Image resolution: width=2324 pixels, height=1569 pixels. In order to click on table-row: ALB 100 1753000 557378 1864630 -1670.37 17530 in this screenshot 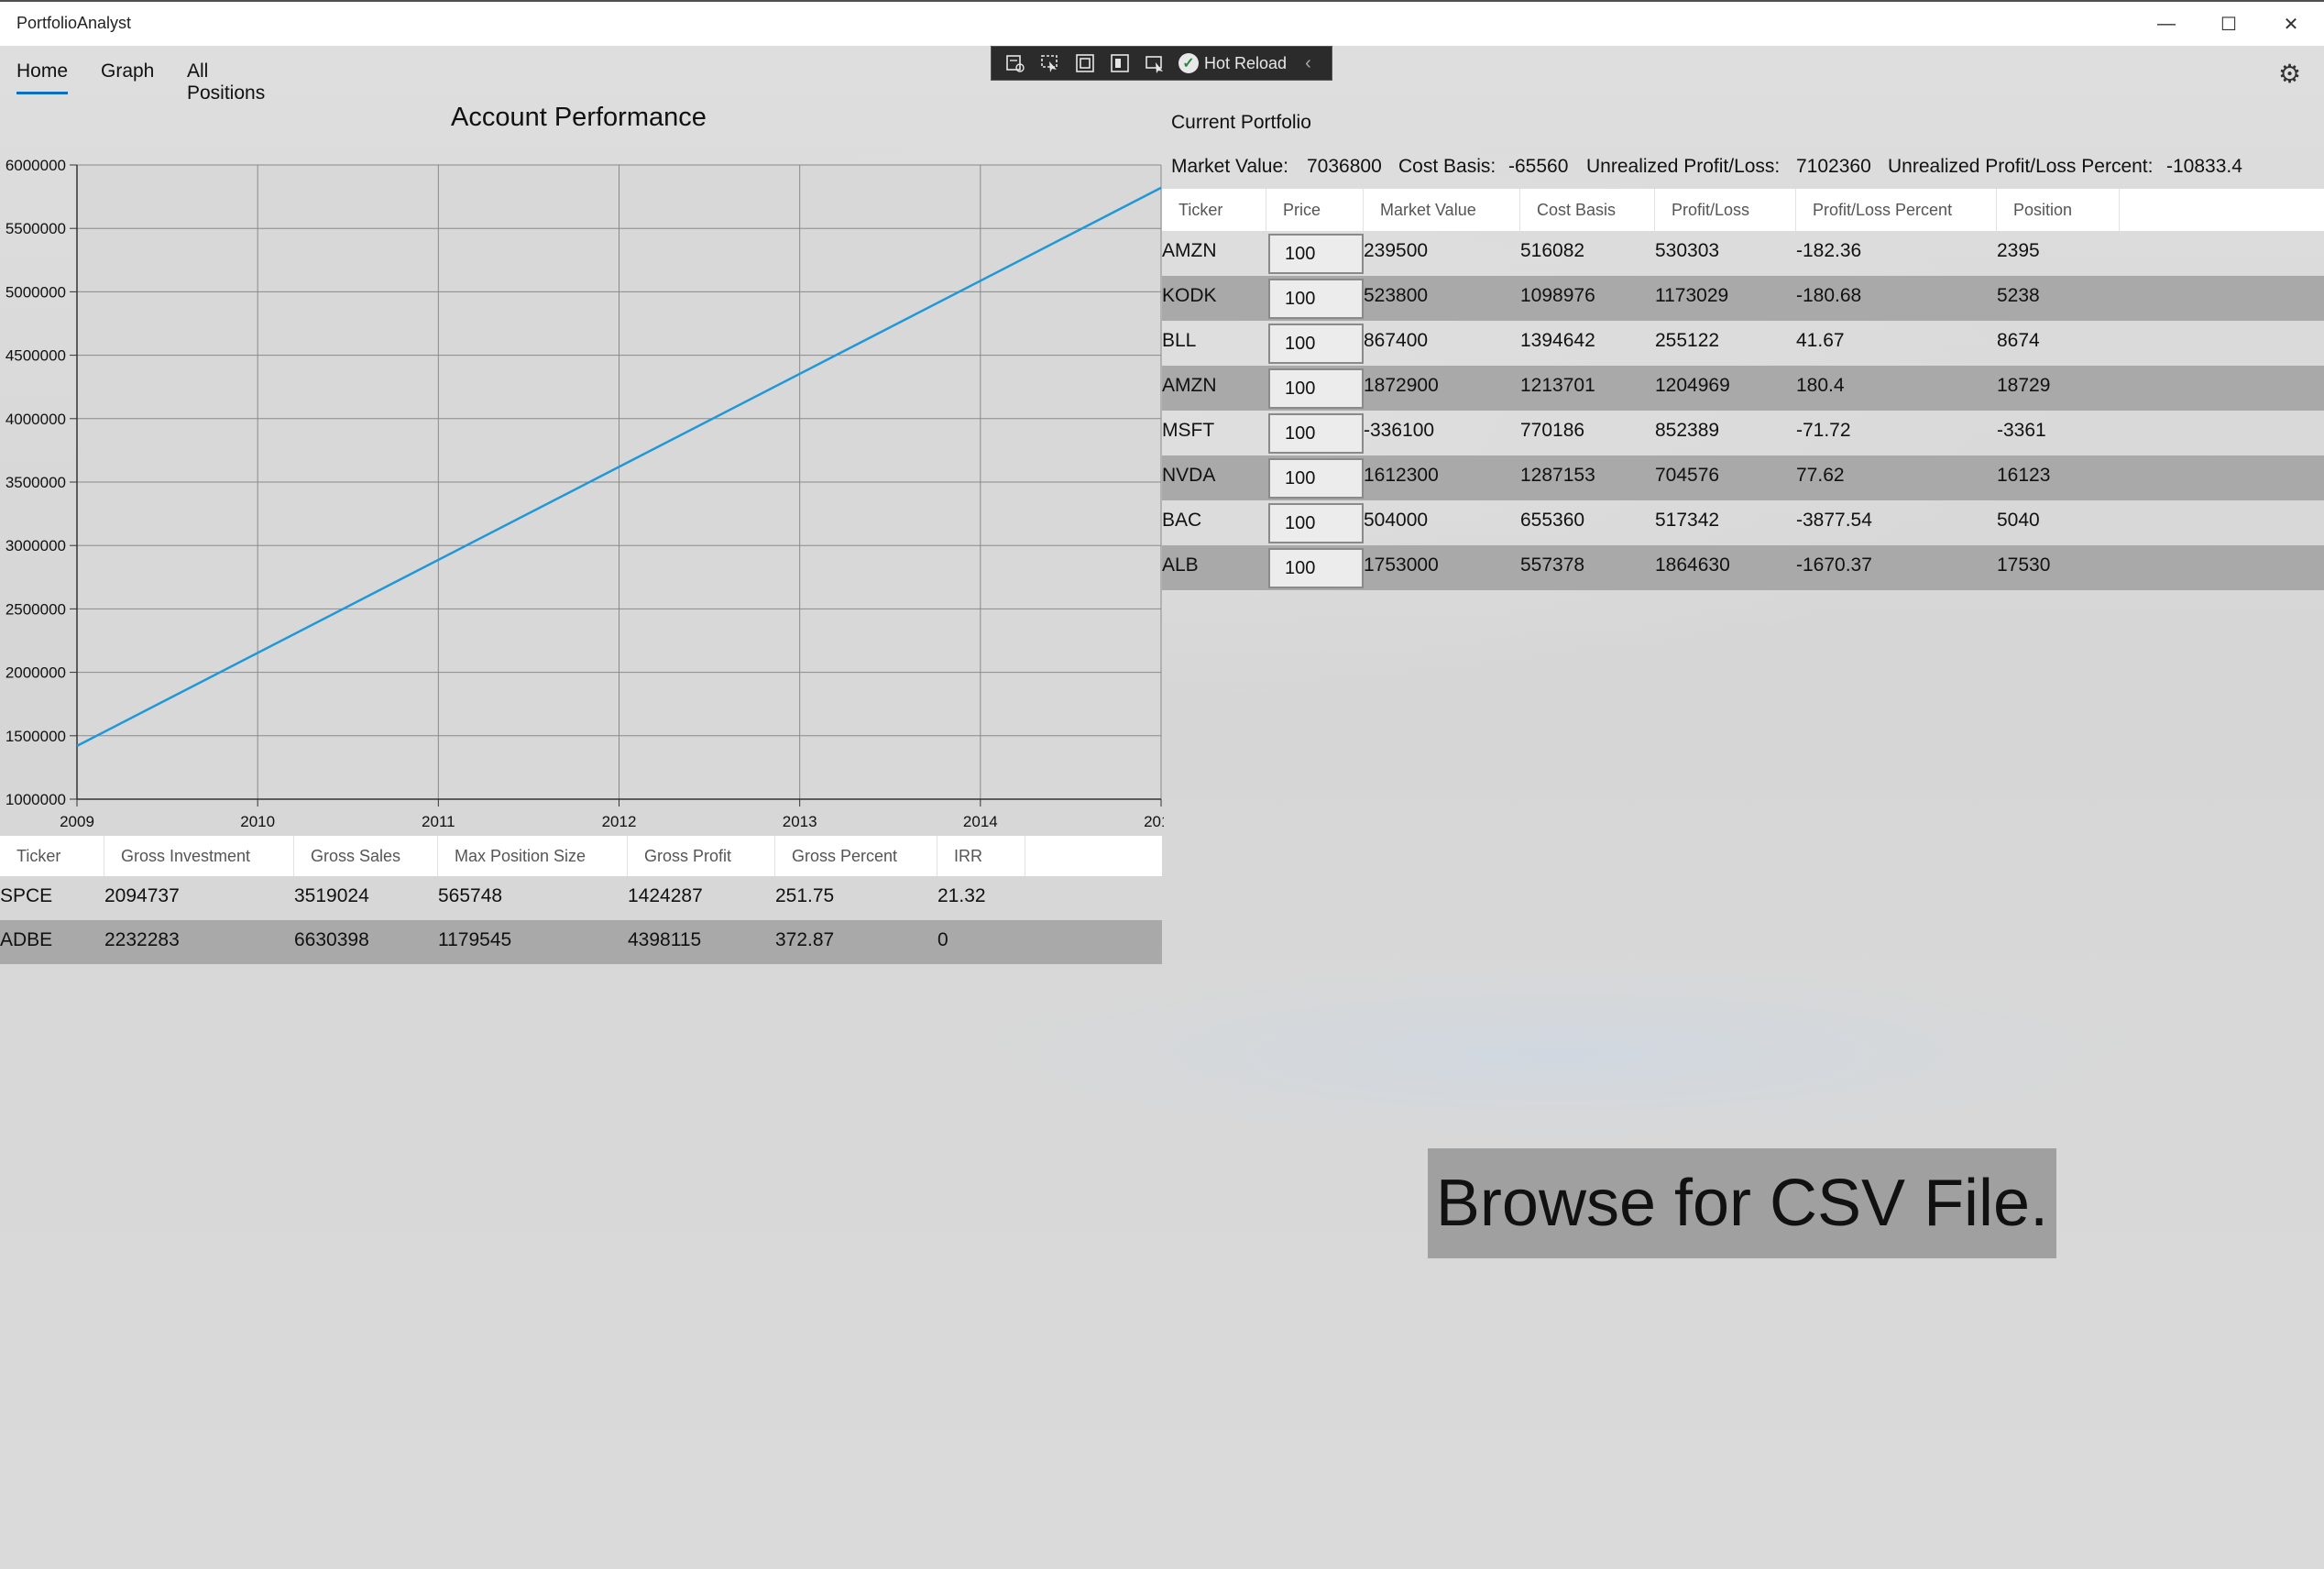, I will do `click(1743, 568)`.